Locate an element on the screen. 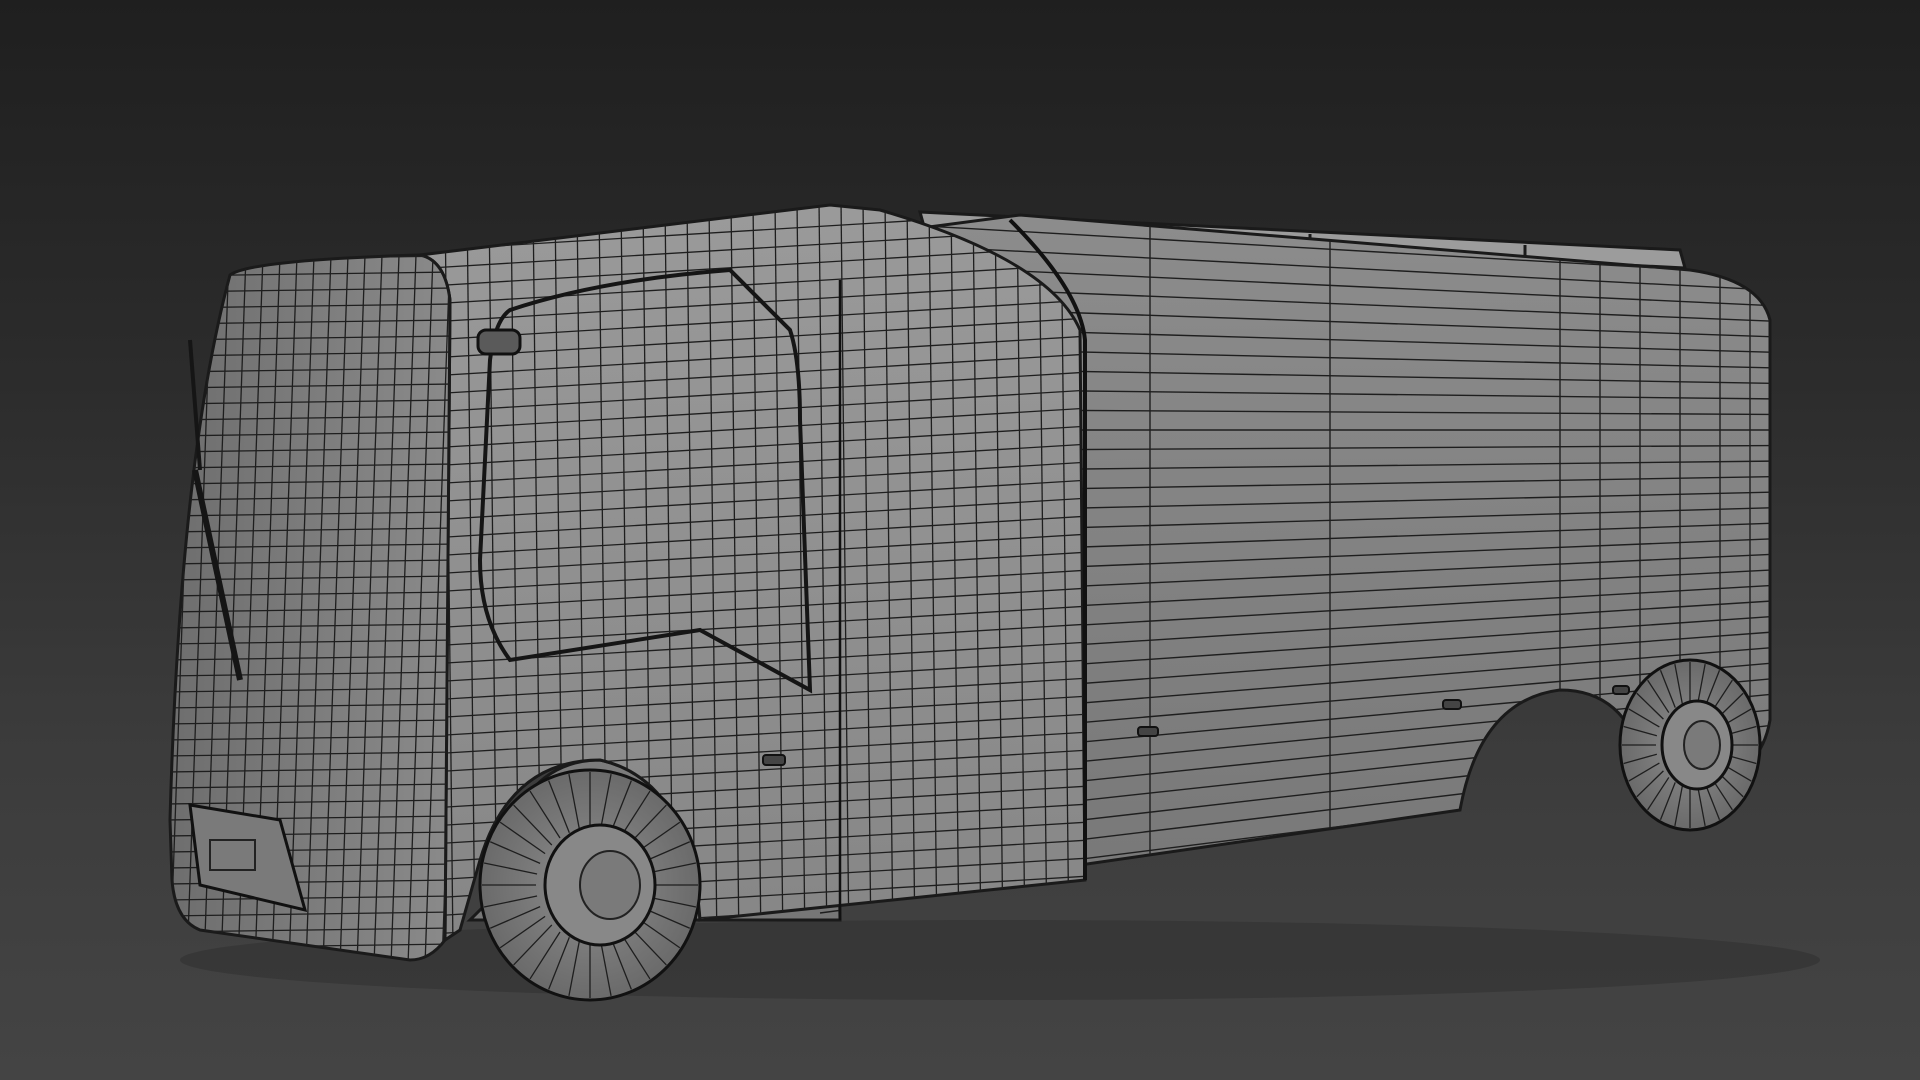 Image resolution: width=1920 pixels, height=1080 pixels. rear-wheel is located at coordinates (1690, 745).